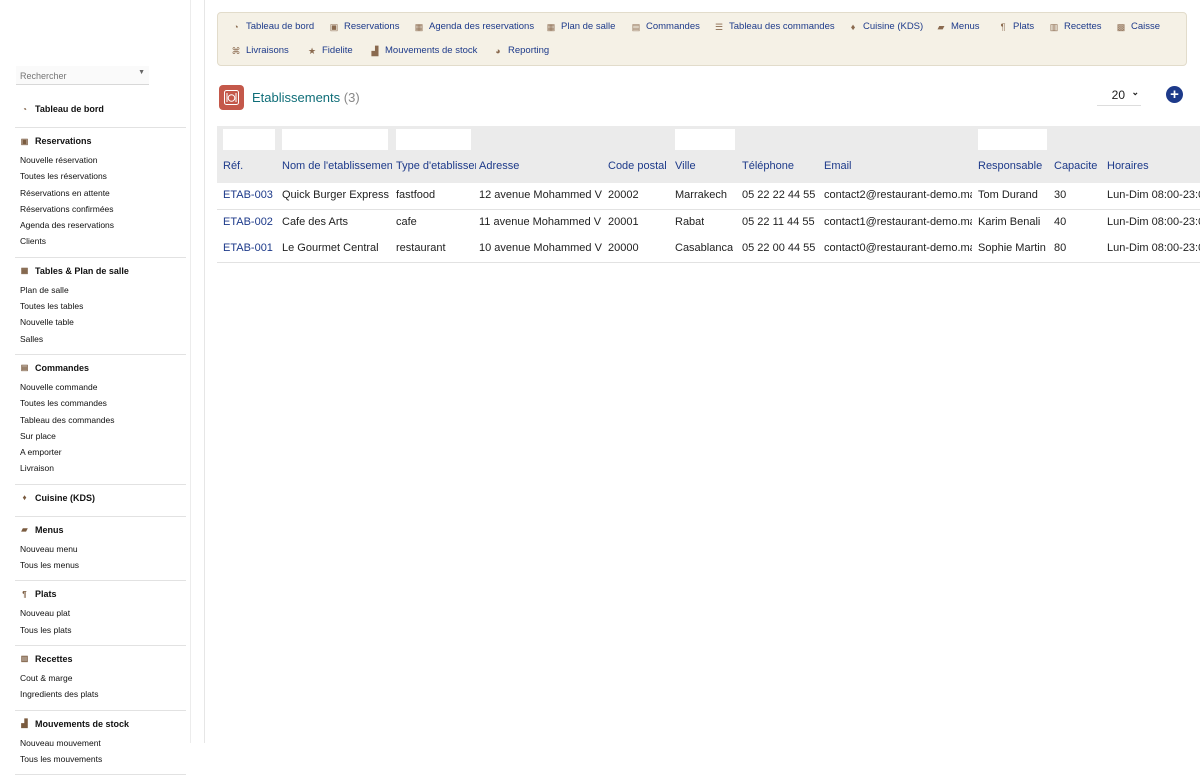 This screenshot has height=775, width=1200. What do you see at coordinates (1121, 26) in the screenshot?
I see `cash-icon: ▩` at bounding box center [1121, 26].